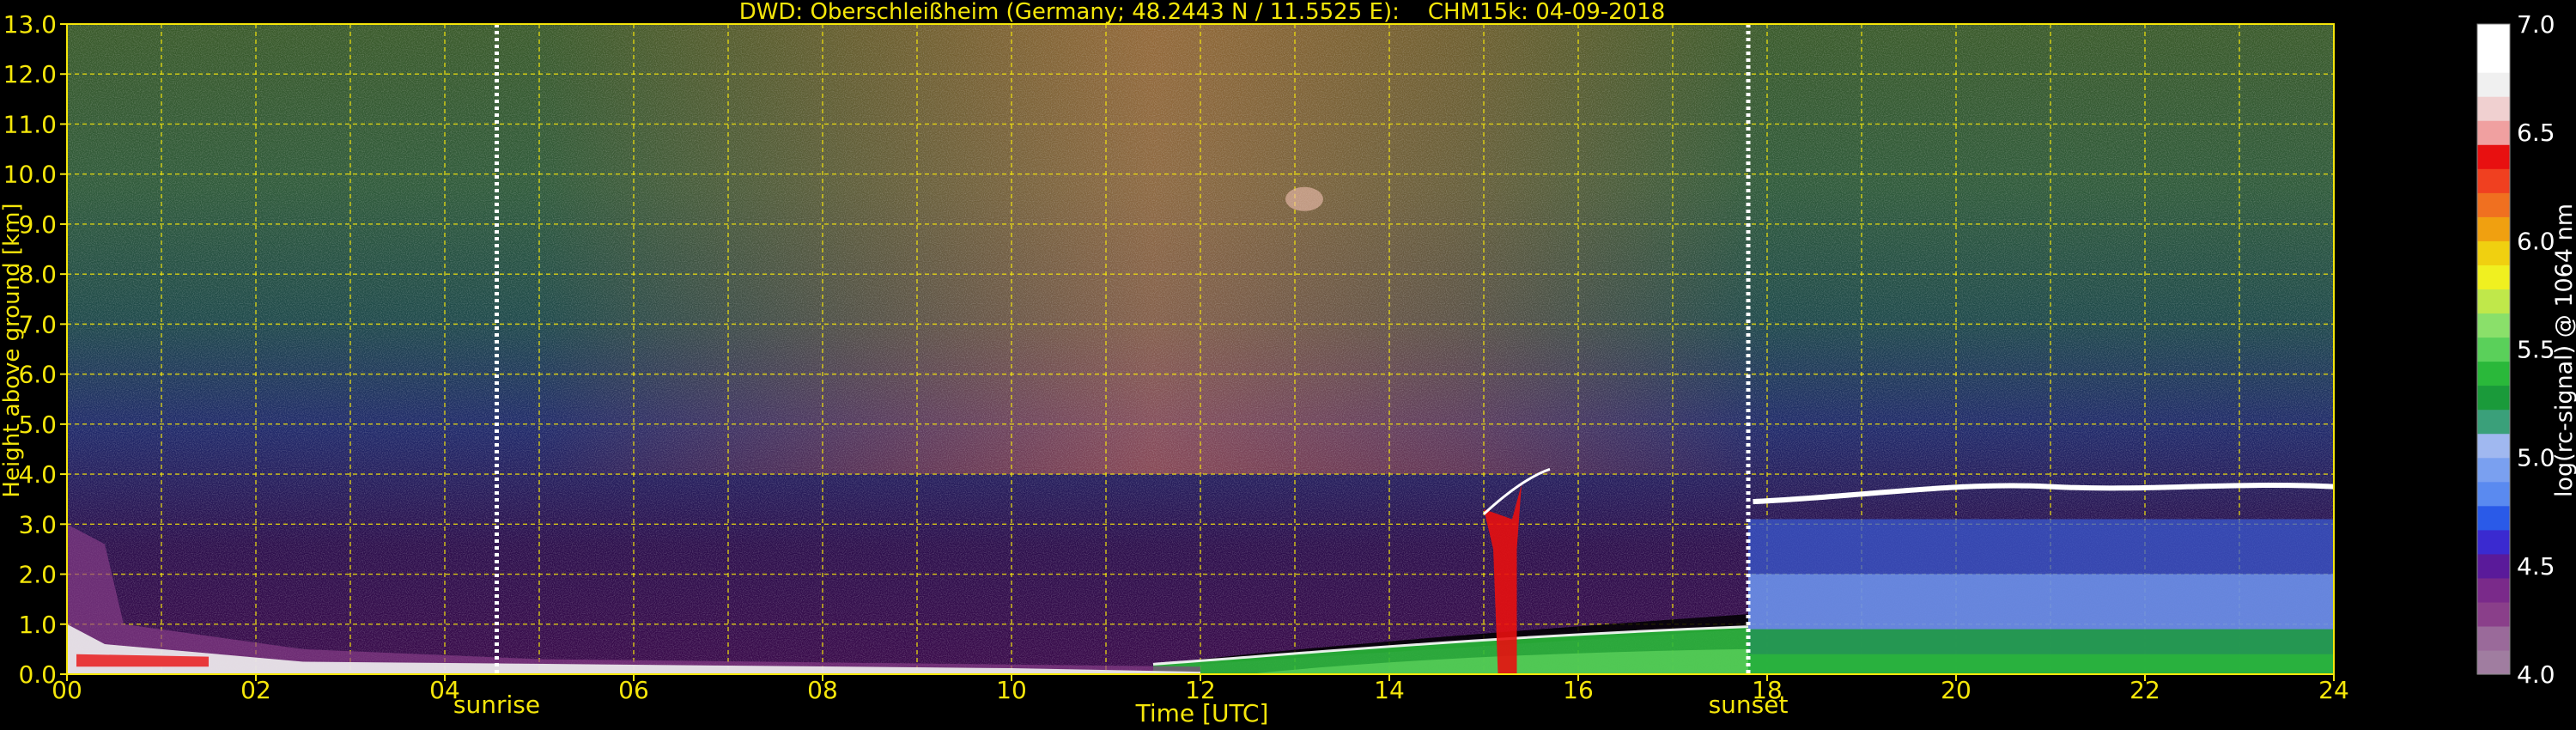 The height and width of the screenshot is (730, 2576). I want to click on colorbar-label: log(rc-signal) @ 1064 nm, so click(2563, 350).